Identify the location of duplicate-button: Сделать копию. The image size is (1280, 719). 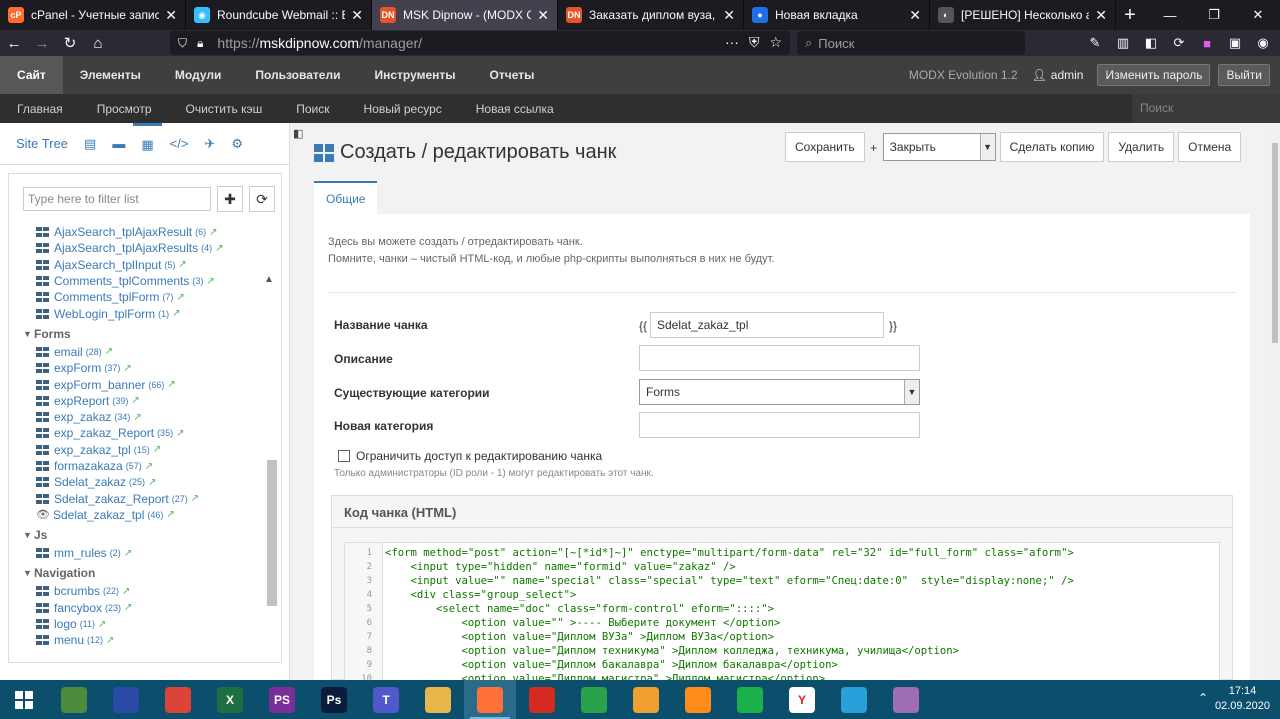
(1052, 147).